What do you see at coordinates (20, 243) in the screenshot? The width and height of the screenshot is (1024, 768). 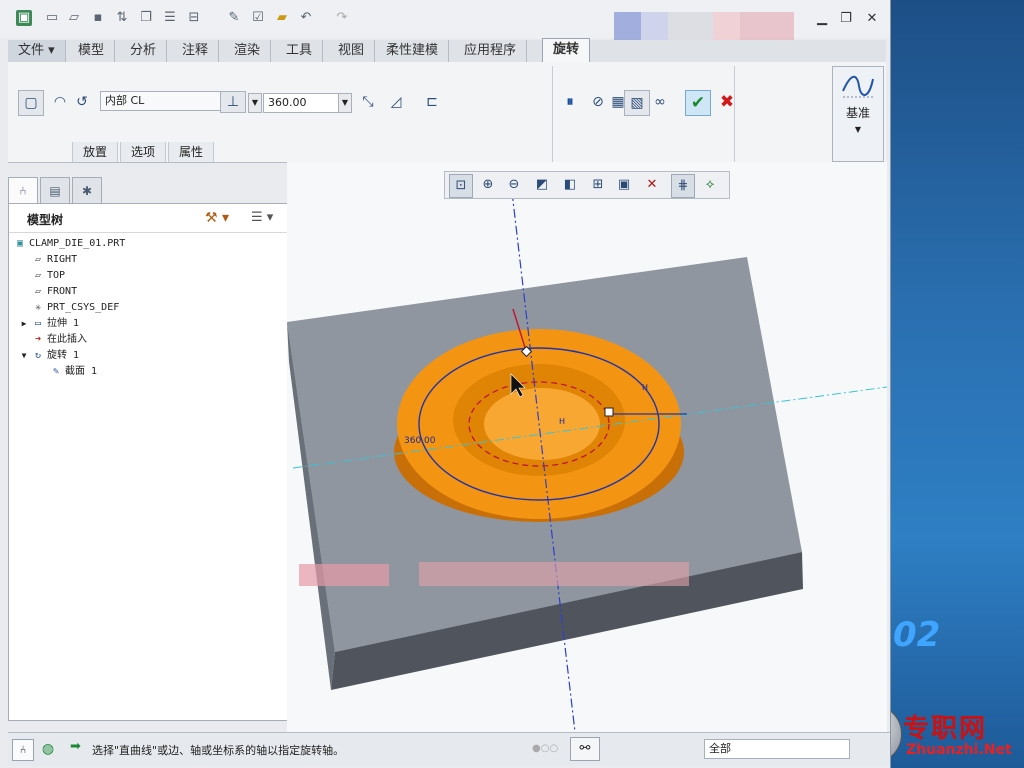 I see `part-icon: ▣` at bounding box center [20, 243].